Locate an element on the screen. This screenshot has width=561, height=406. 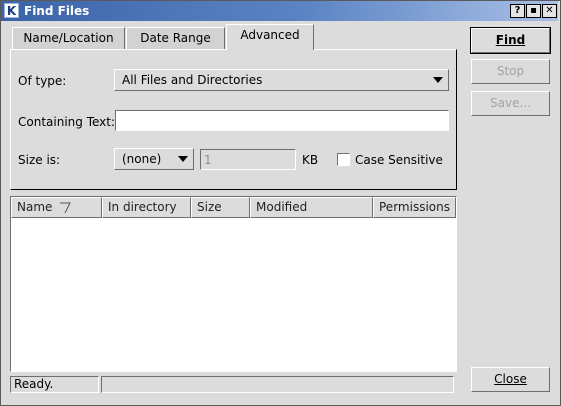
tab-advanced: Advanced is located at coordinates (270, 37).